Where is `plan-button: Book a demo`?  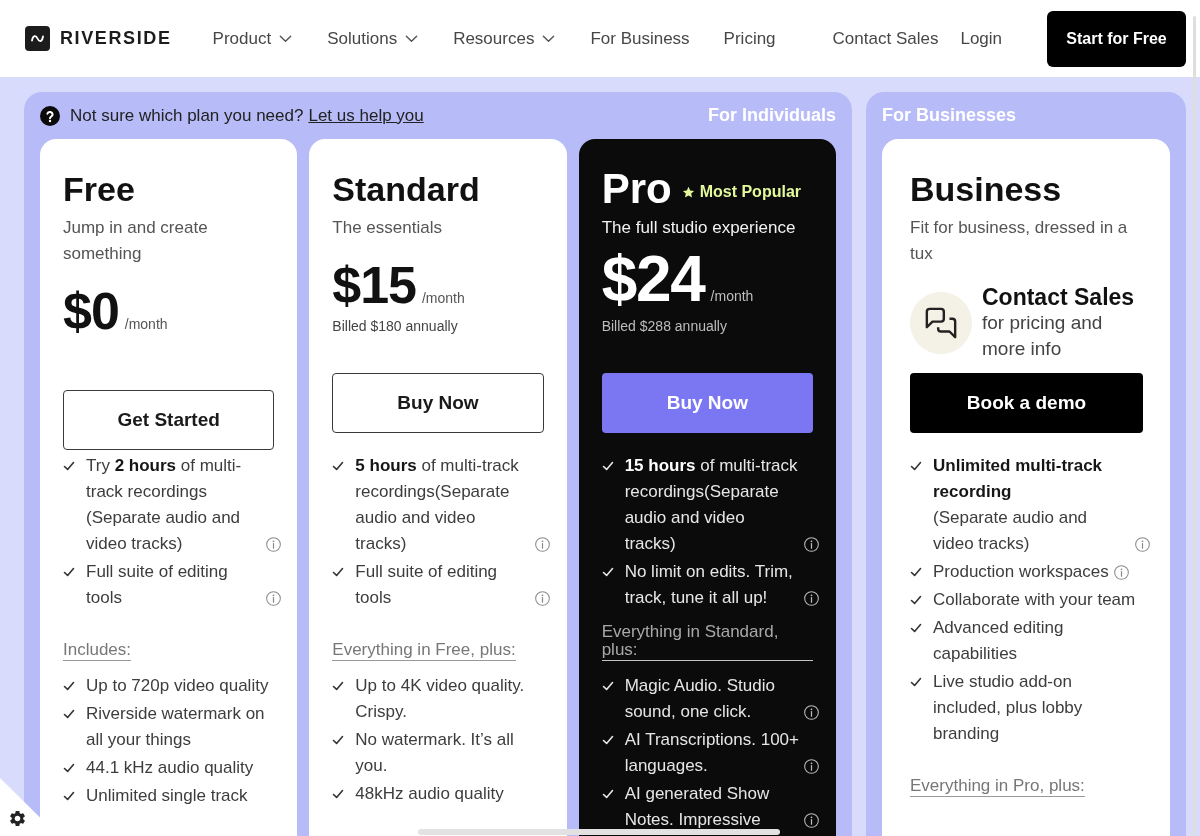
plan-button: Book a demo is located at coordinates (1026, 403).